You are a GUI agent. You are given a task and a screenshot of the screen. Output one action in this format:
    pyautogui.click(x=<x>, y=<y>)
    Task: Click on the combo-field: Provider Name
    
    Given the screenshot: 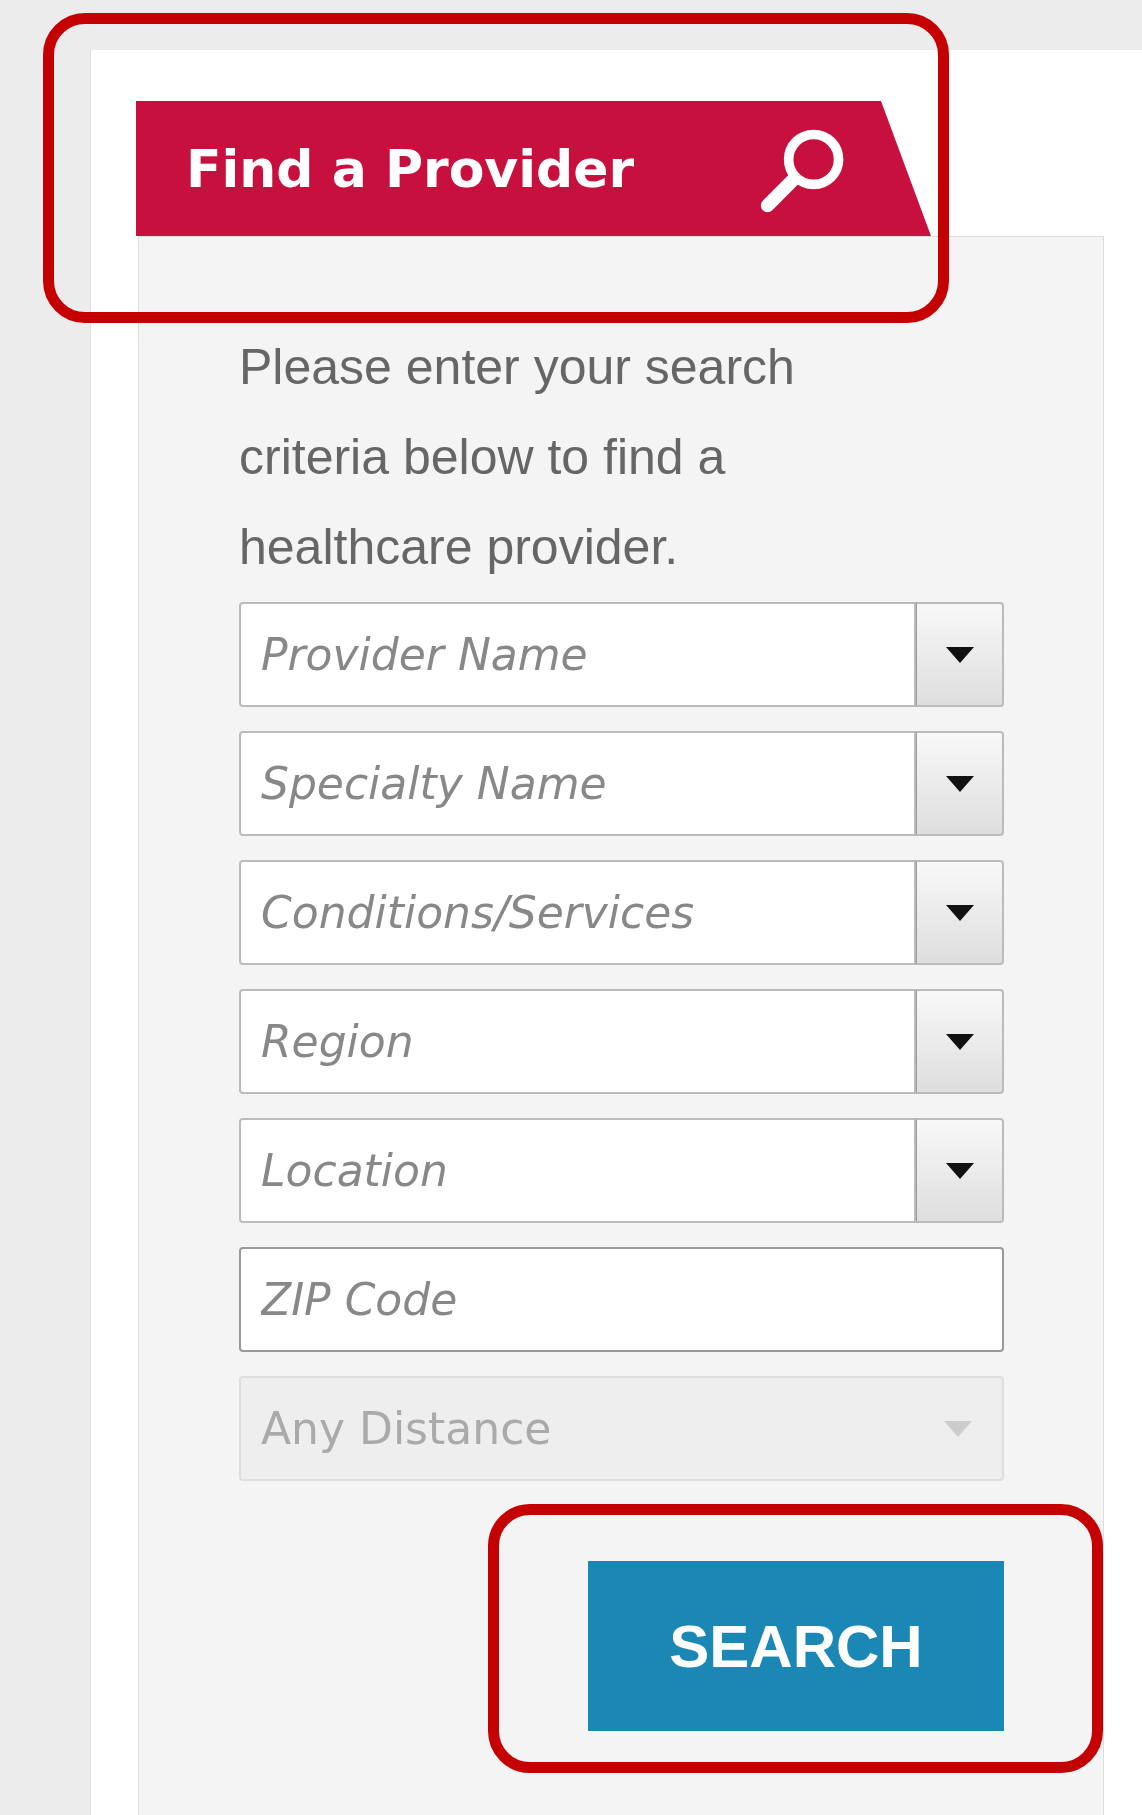 What is the action you would take?
    pyautogui.click(x=577, y=654)
    